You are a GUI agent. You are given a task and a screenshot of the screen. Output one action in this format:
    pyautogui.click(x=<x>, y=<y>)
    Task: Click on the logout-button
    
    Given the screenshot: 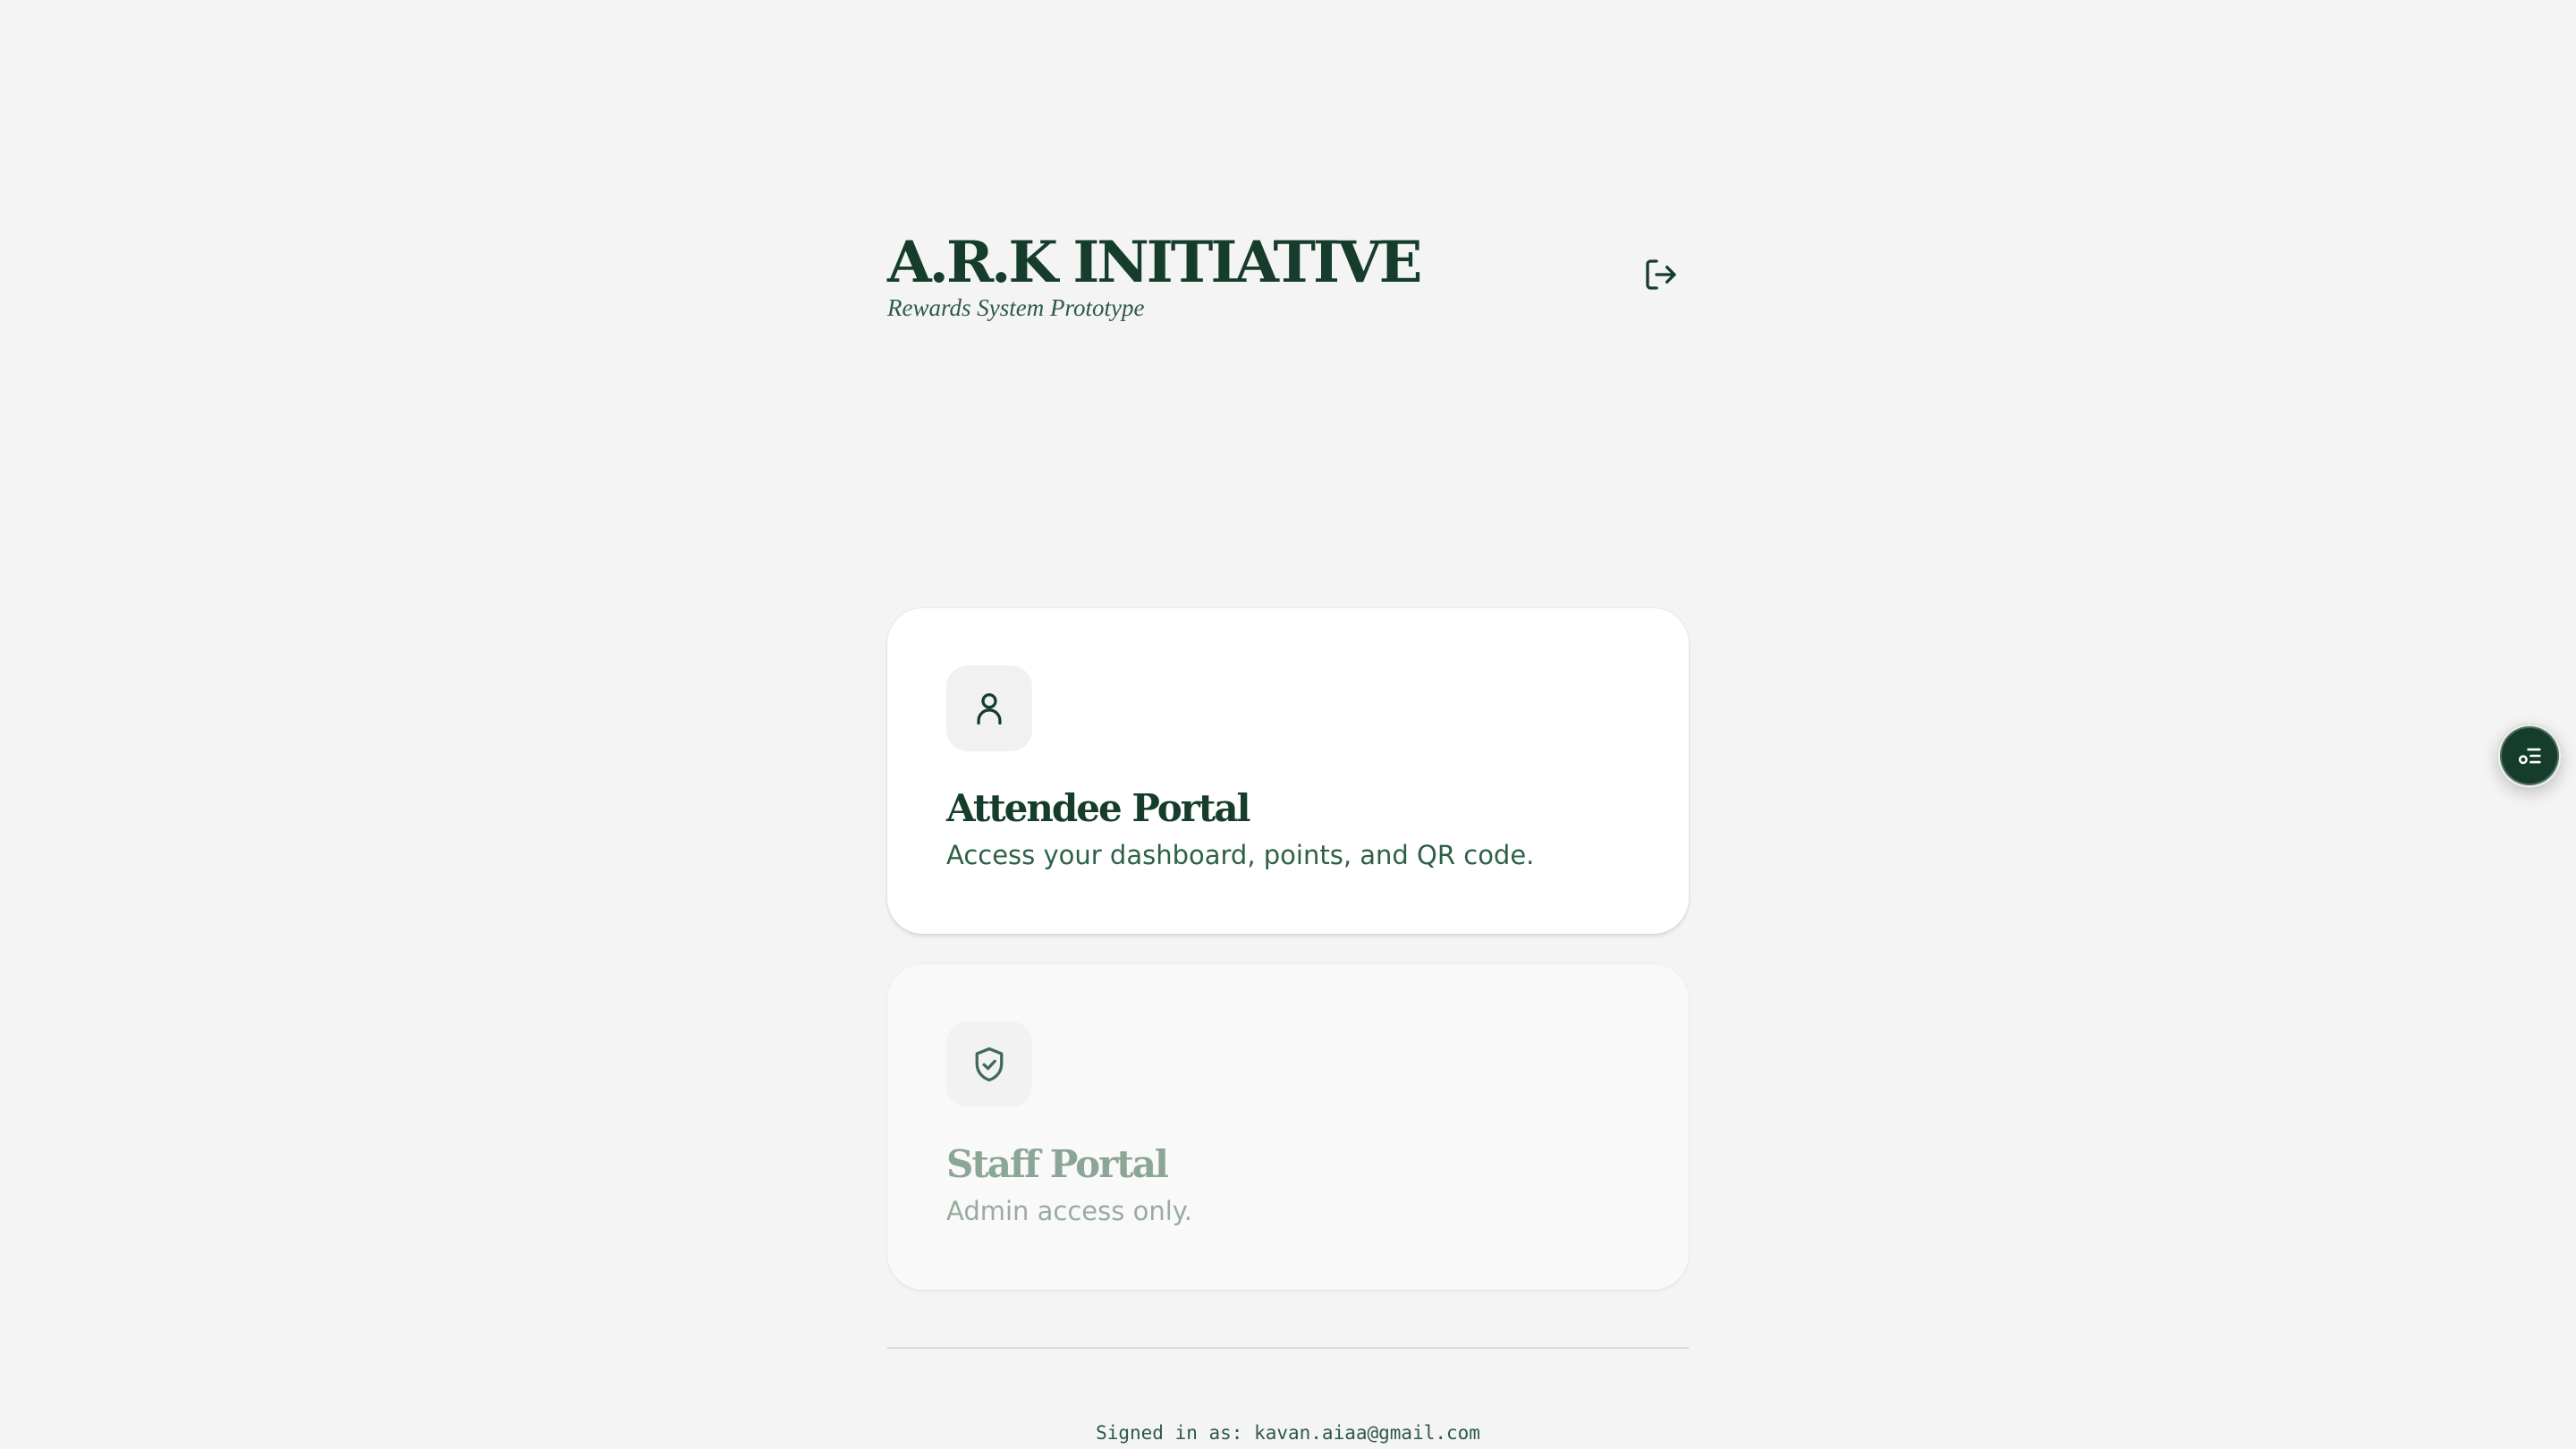 What is the action you would take?
    pyautogui.click(x=1661, y=274)
    